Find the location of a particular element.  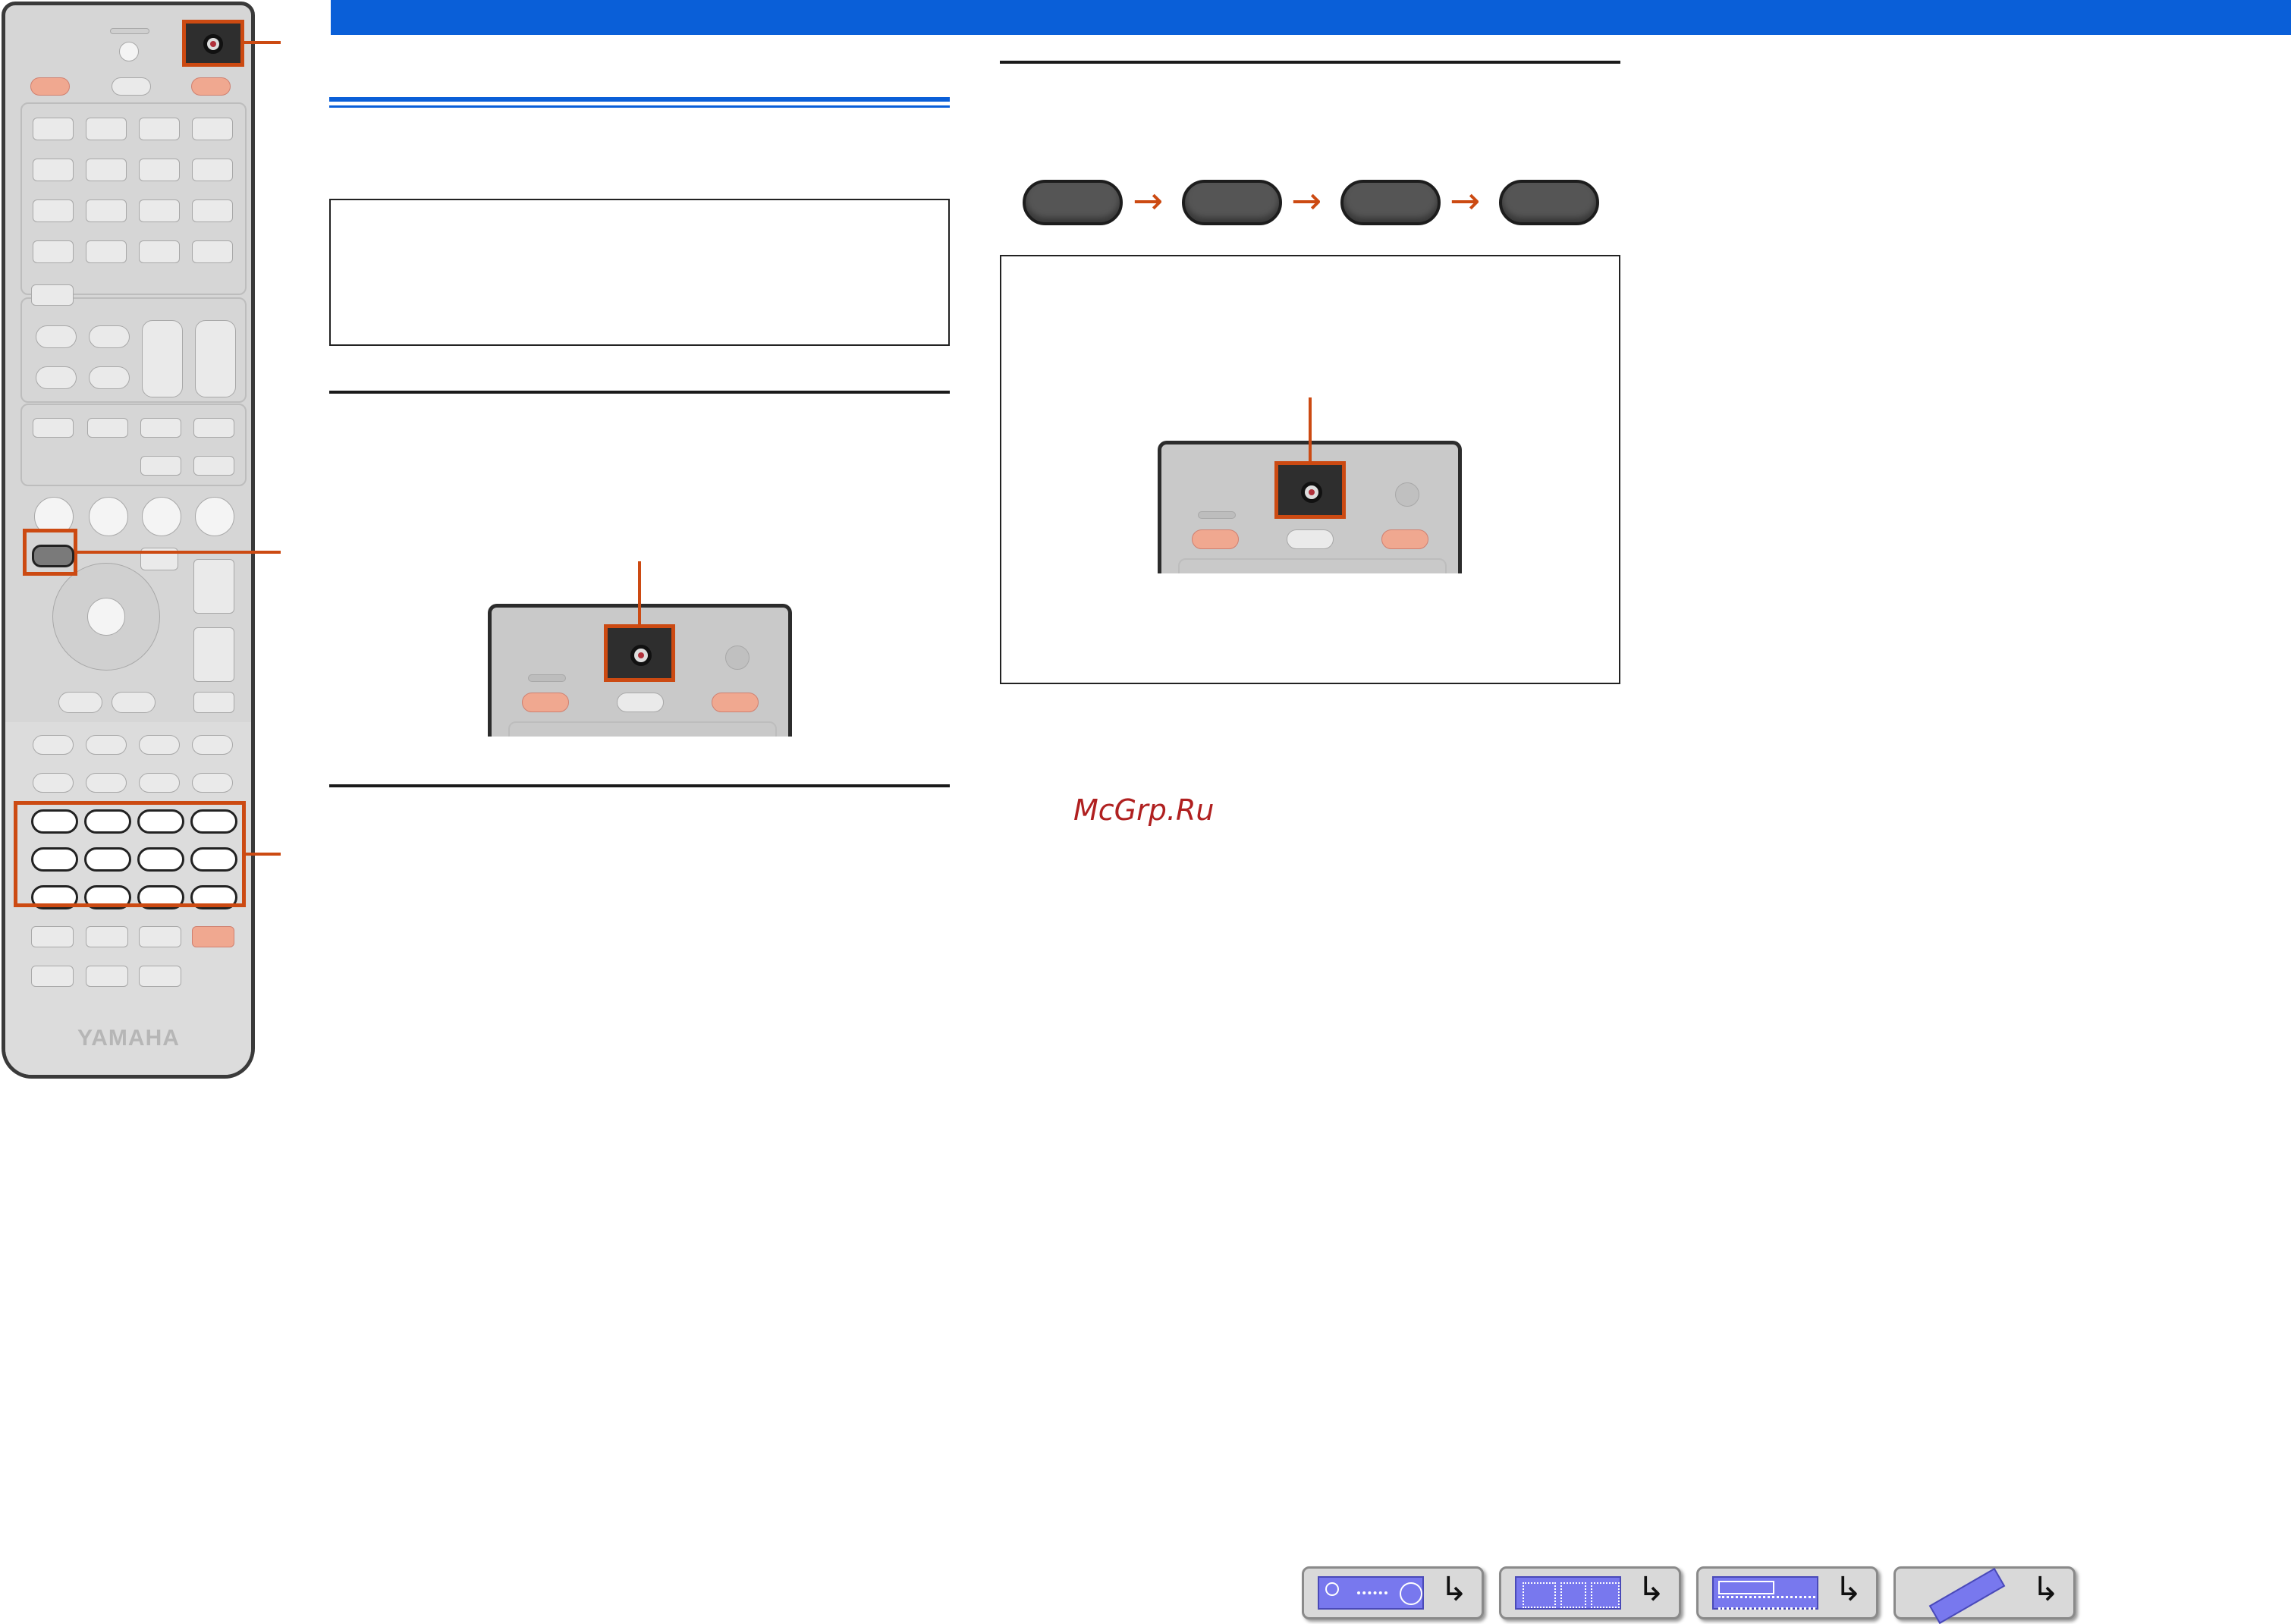

yamaha-logo: YAMAHA is located at coordinates (128, 1038).